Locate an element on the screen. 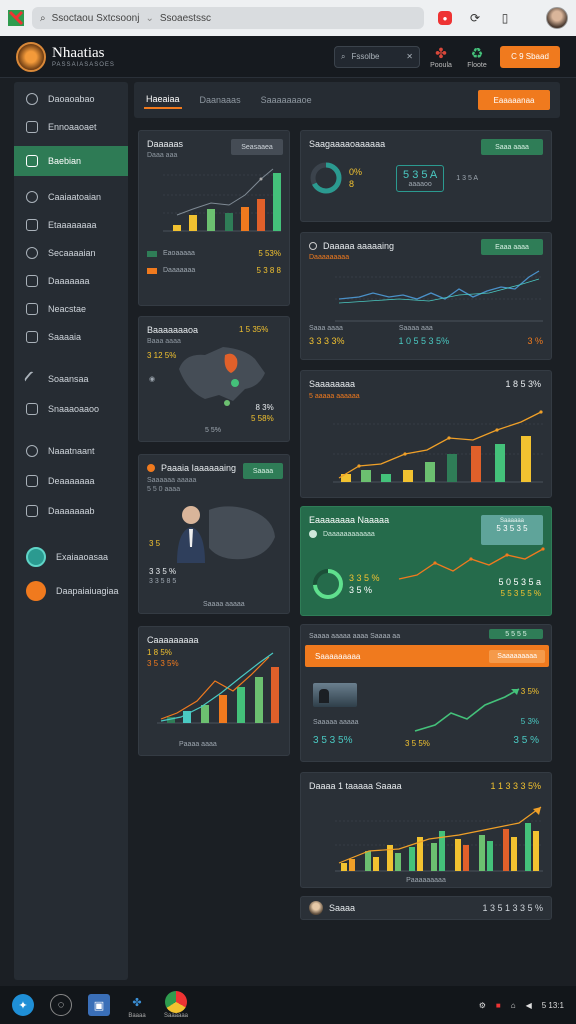  card-subtitle: Daaaaaaaaa is located at coordinates (329, 257).